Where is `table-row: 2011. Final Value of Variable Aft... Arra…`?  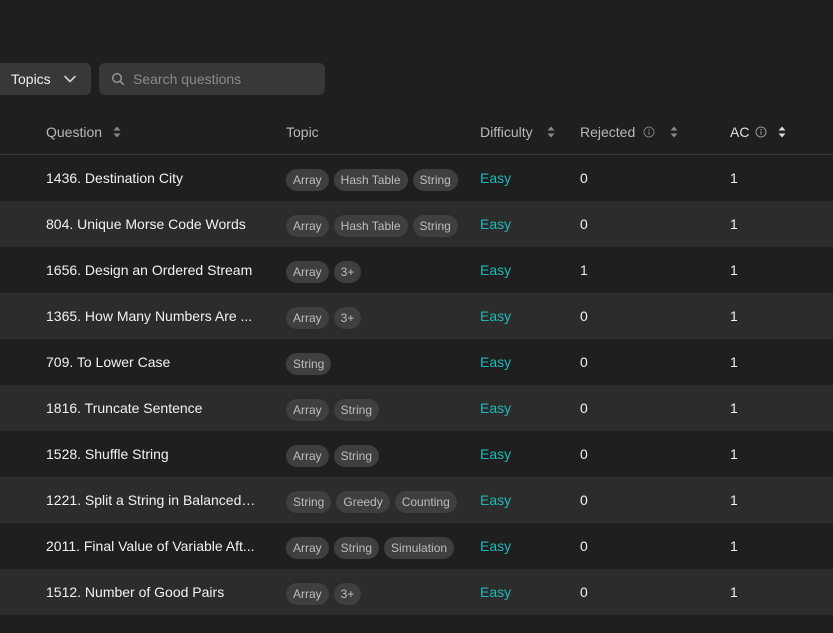
table-row: 2011. Final Value of Variable Aft... Arra… is located at coordinates (416, 546).